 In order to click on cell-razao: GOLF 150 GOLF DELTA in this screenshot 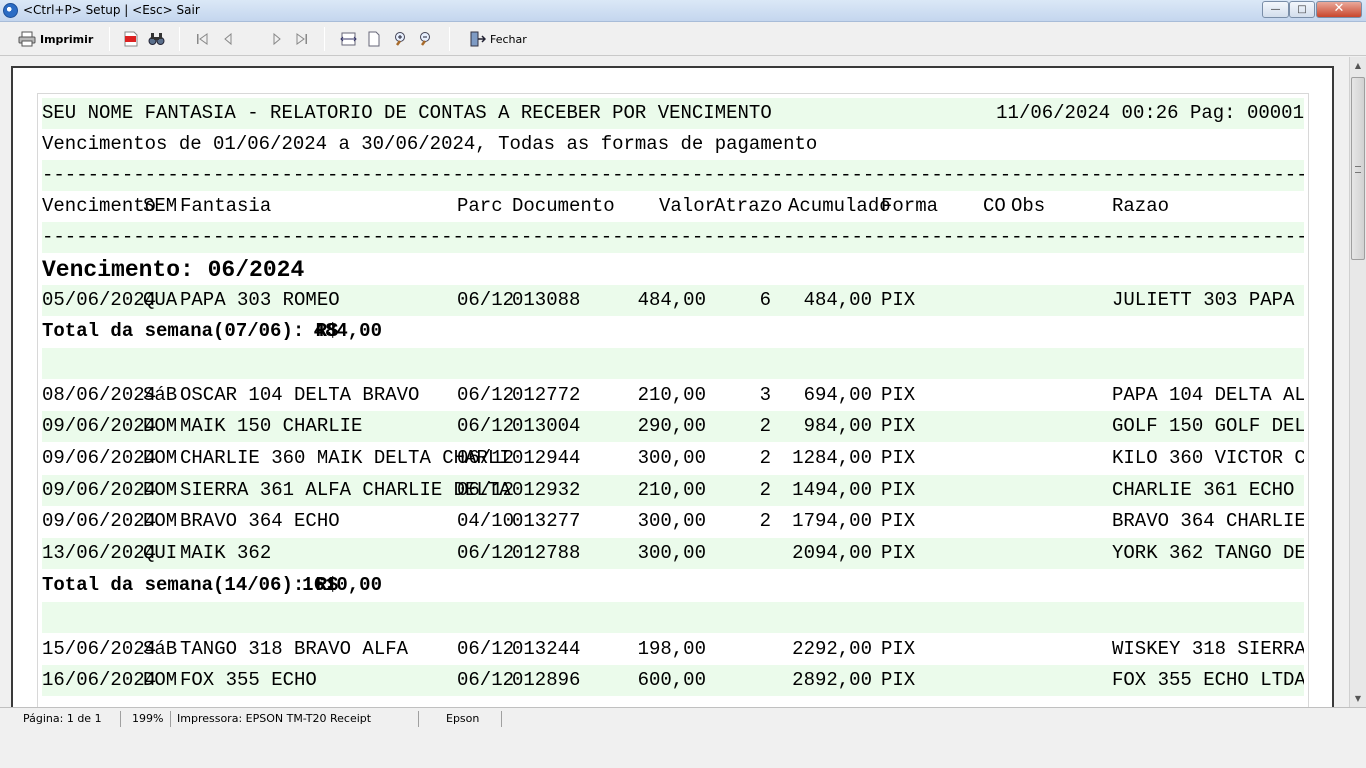, I will do `click(1208, 426)`.